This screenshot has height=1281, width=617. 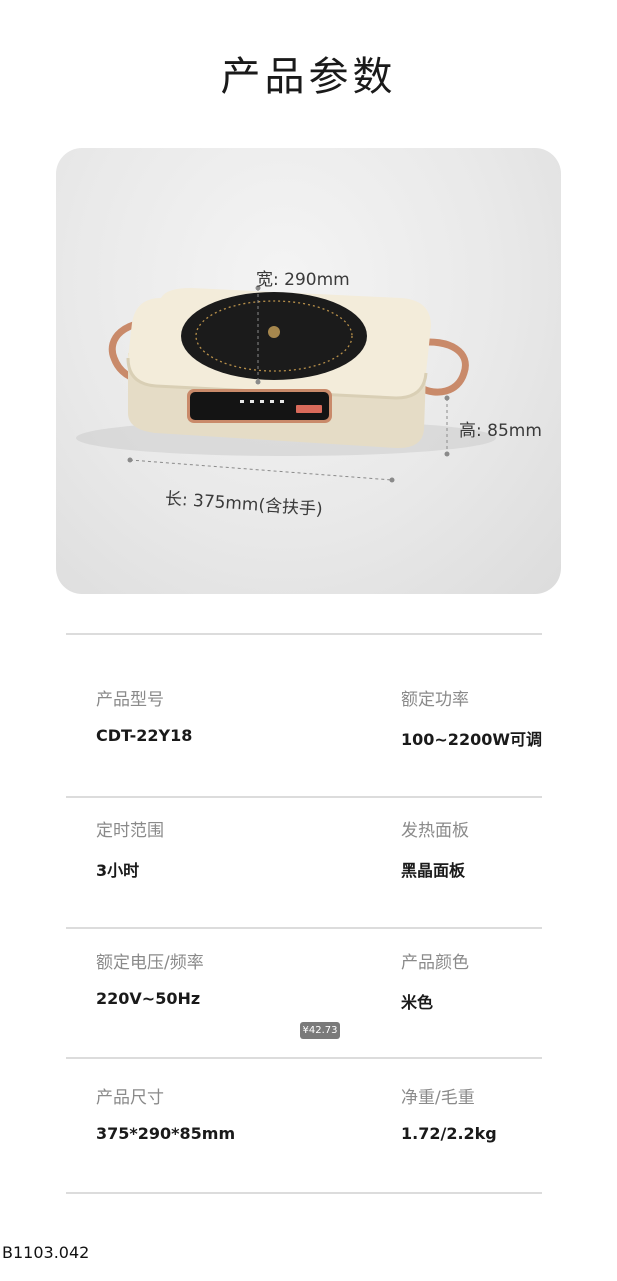 What do you see at coordinates (449, 1133) in the screenshot?
I see `spec-value-weight: 1.72/2.2kg` at bounding box center [449, 1133].